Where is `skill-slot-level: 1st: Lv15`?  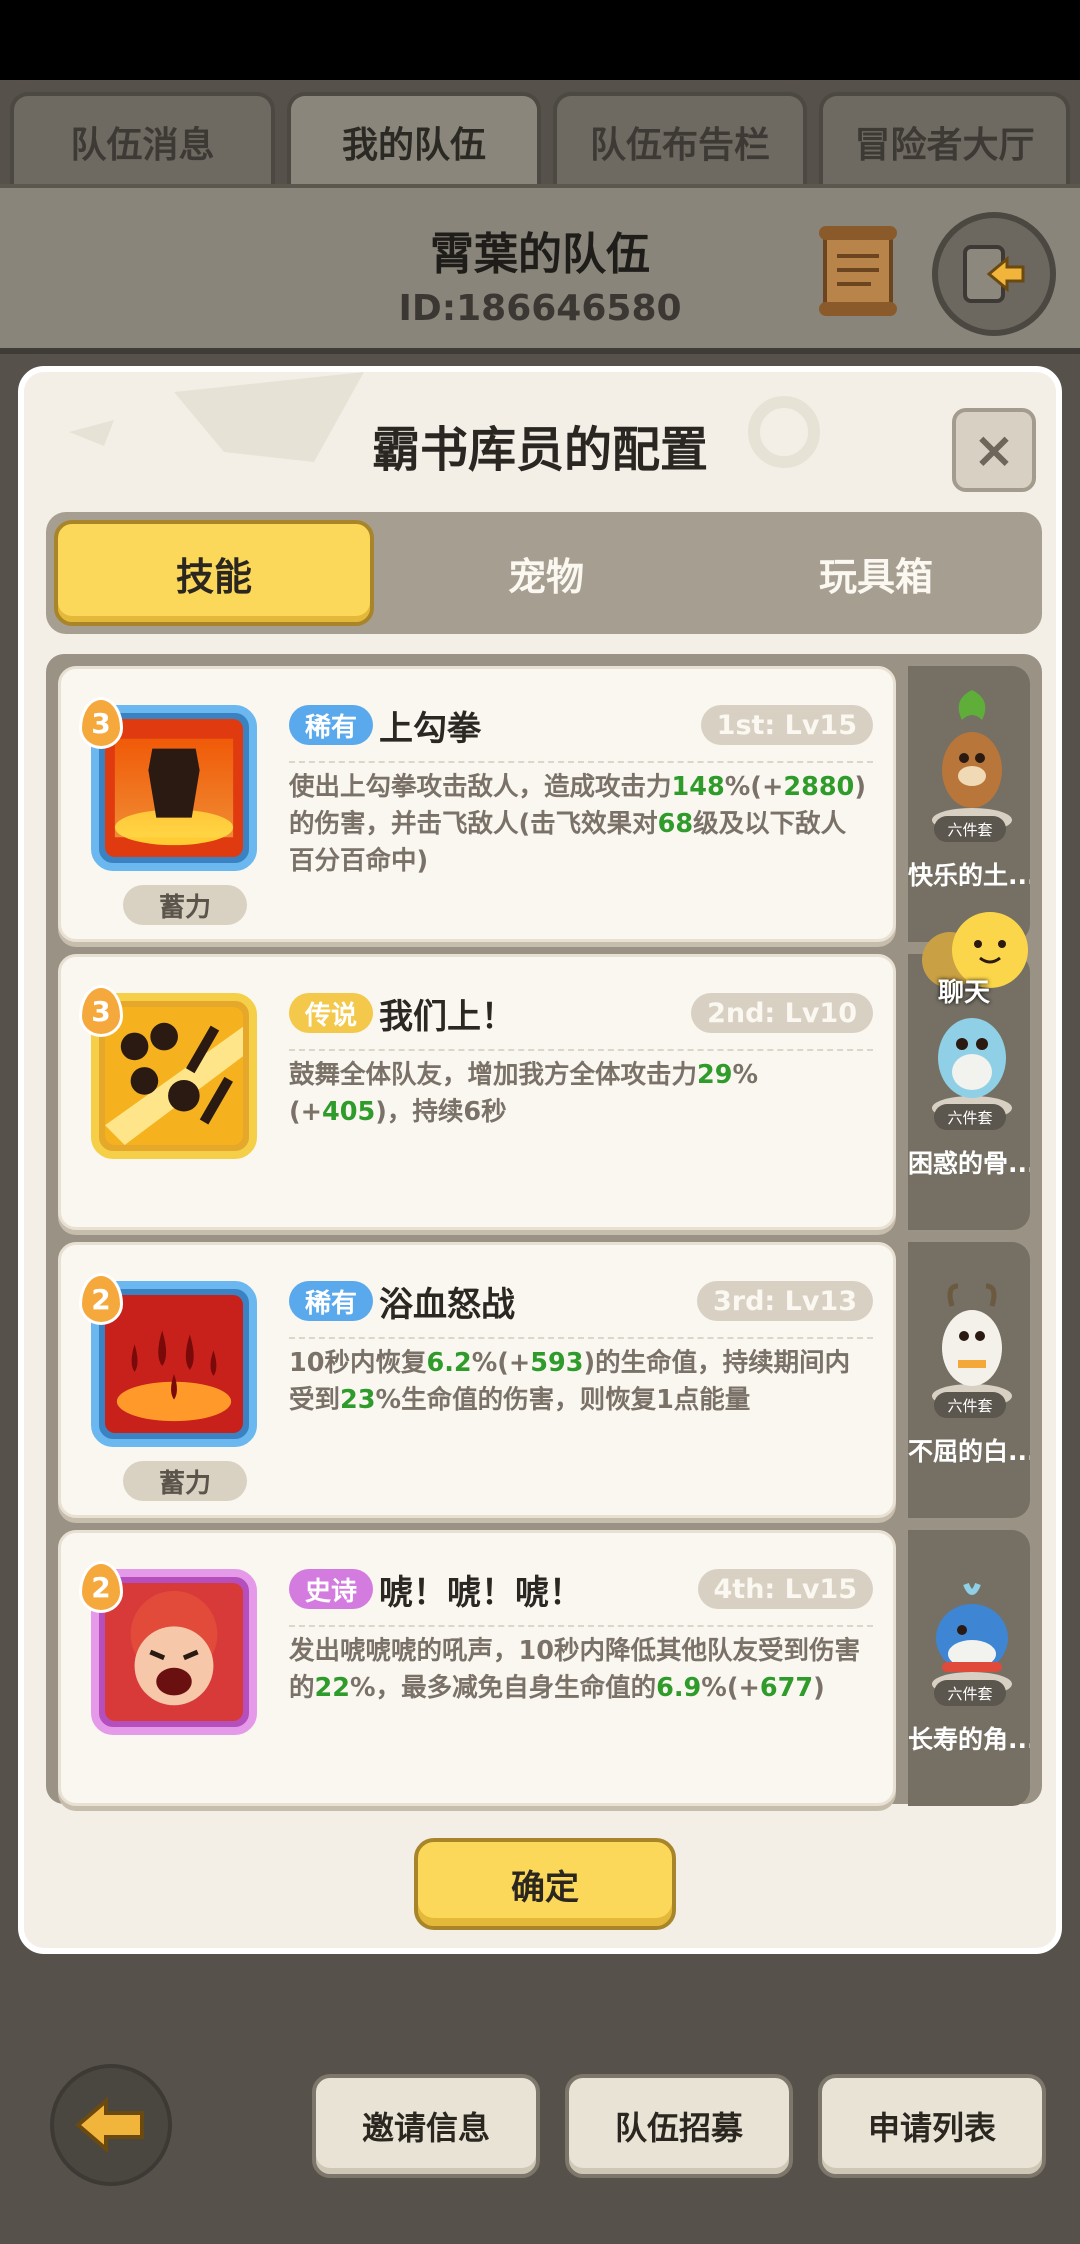
skill-slot-level: 1st: Lv15 is located at coordinates (786, 725).